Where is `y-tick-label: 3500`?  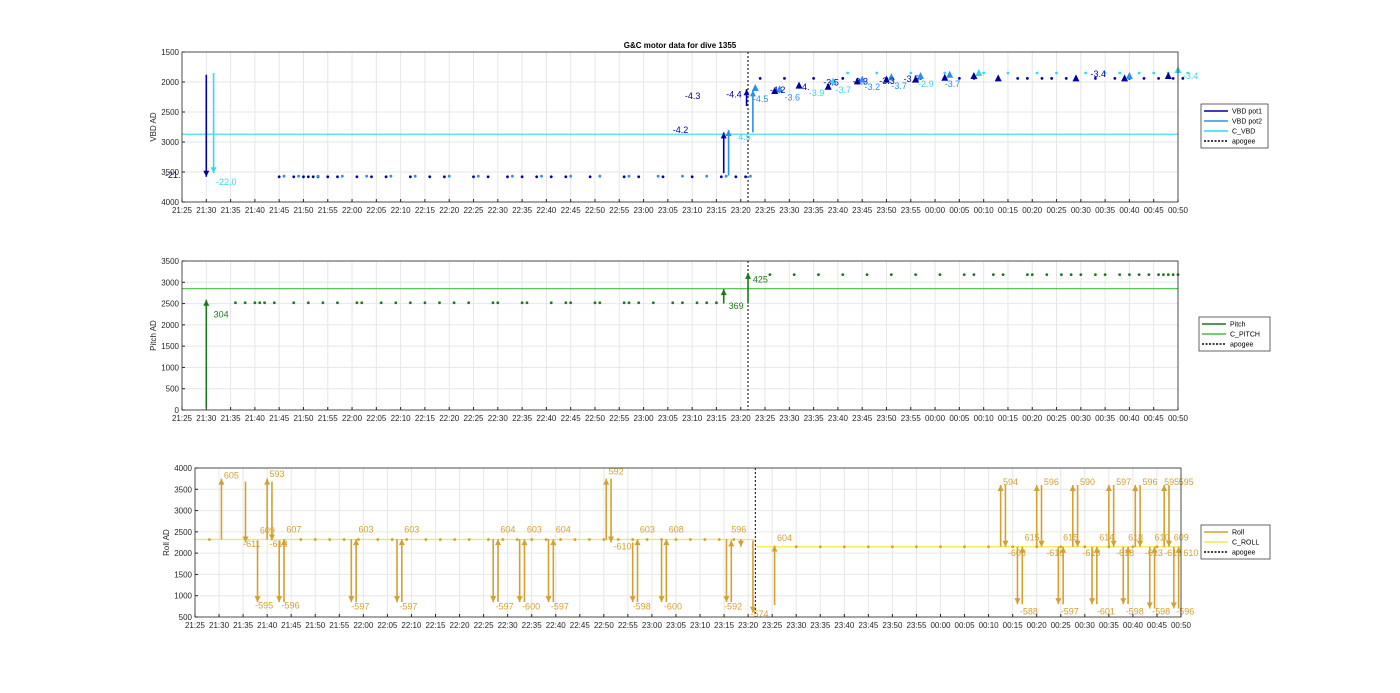
y-tick-label: 3500 is located at coordinates (170, 261).